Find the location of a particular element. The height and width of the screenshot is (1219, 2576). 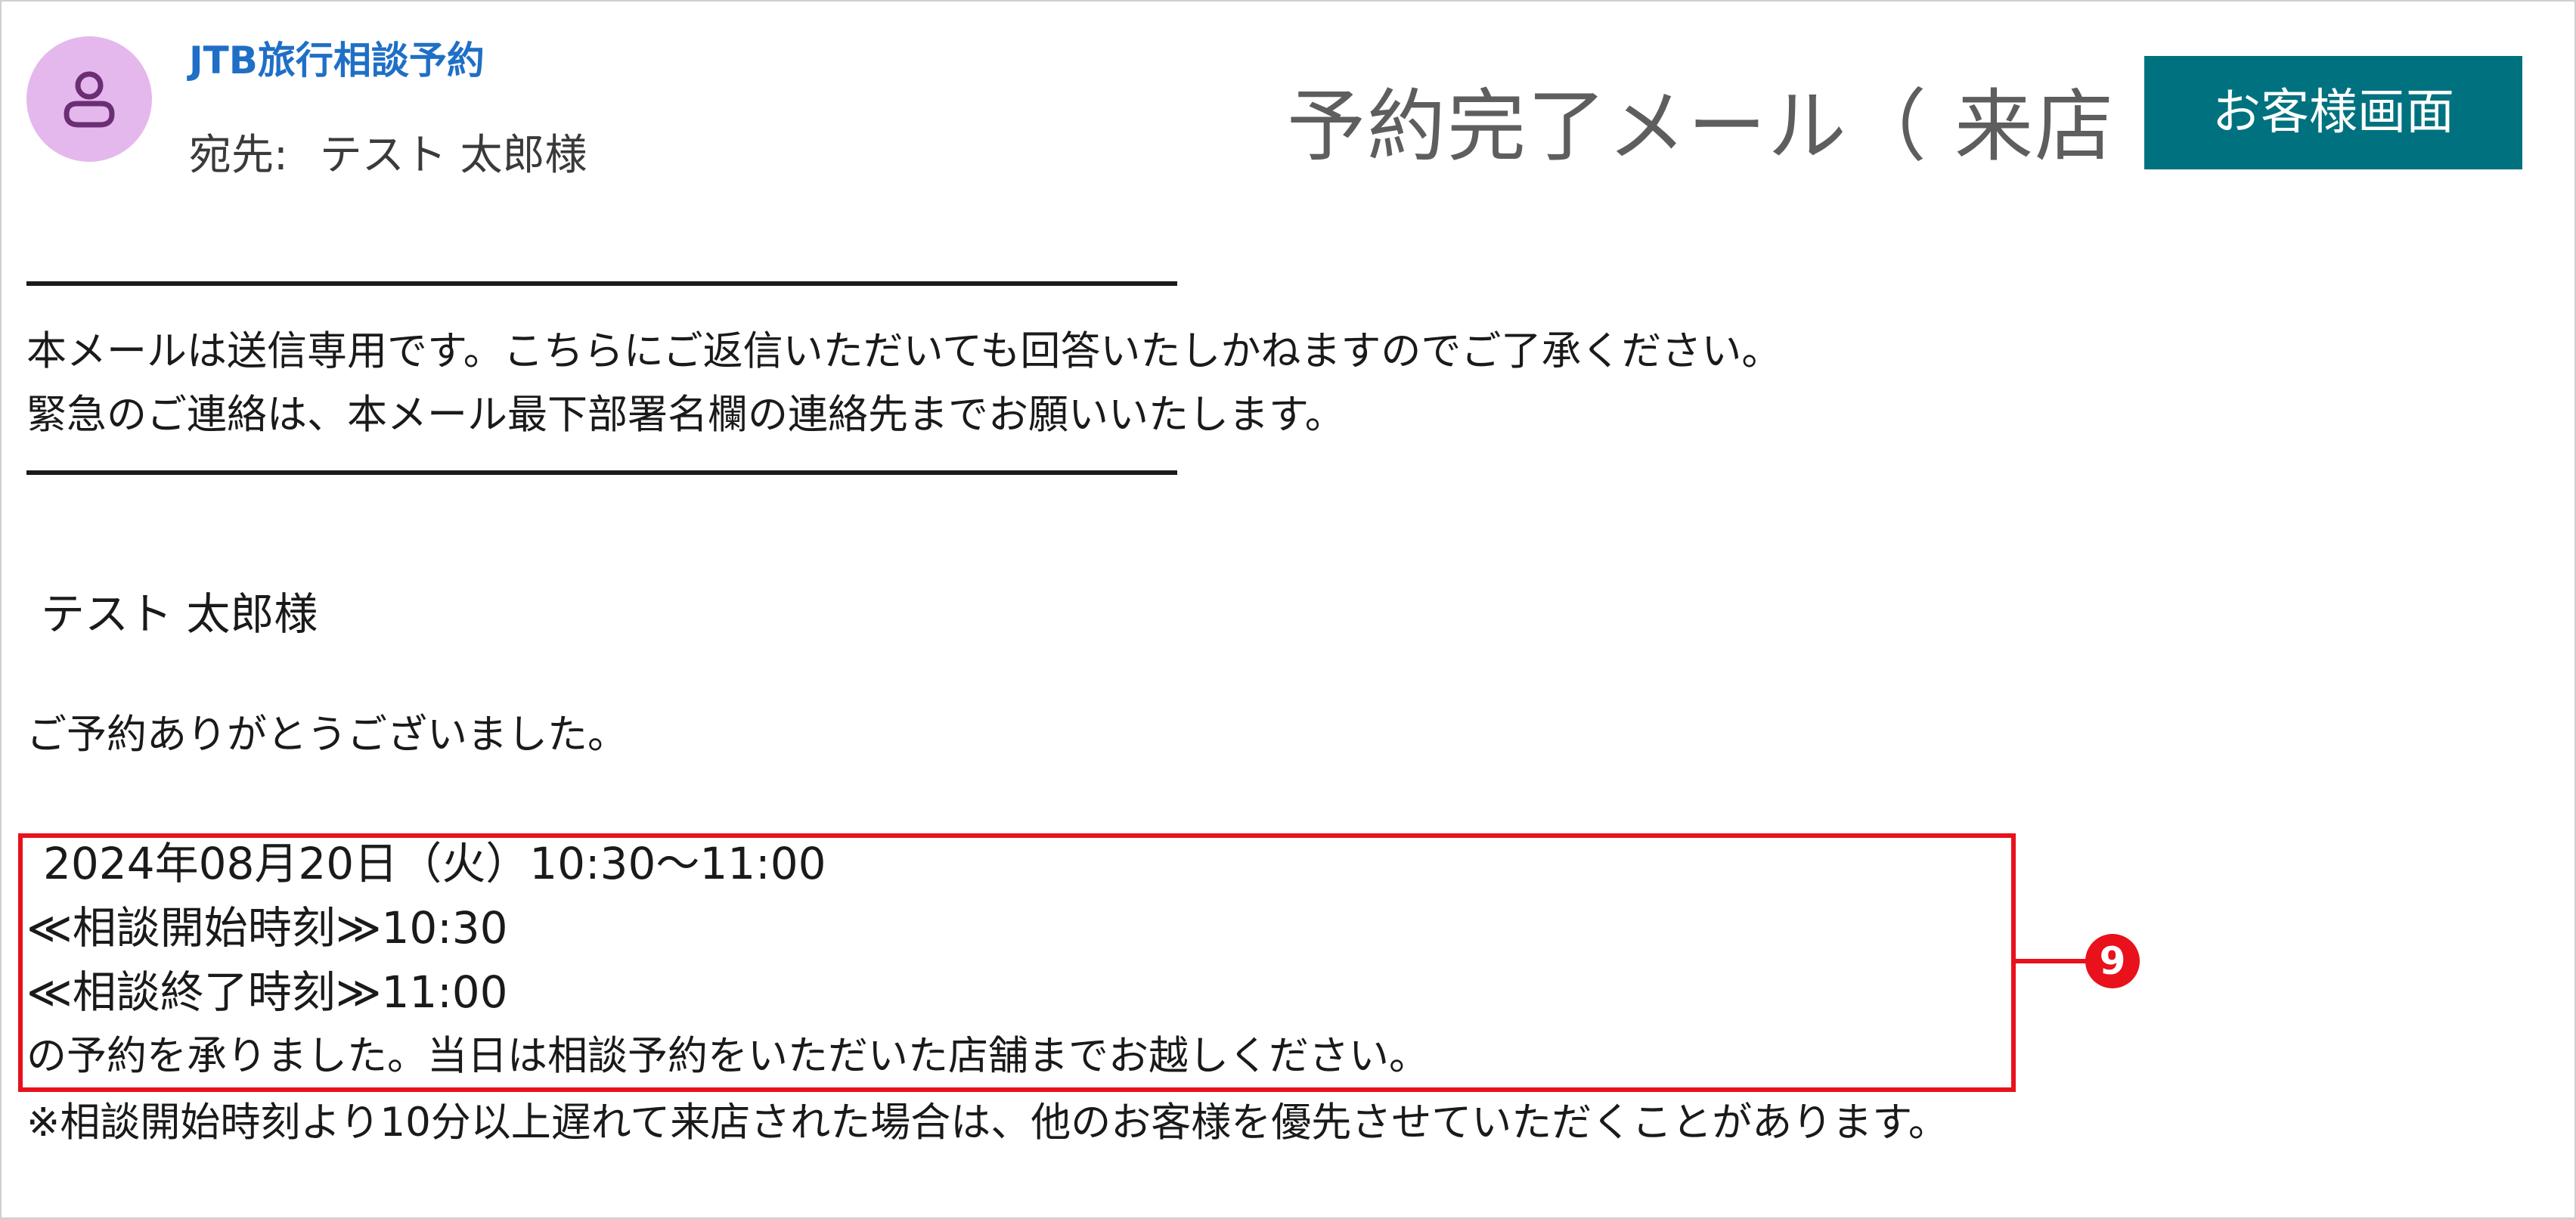

divider-top is located at coordinates (601, 283).